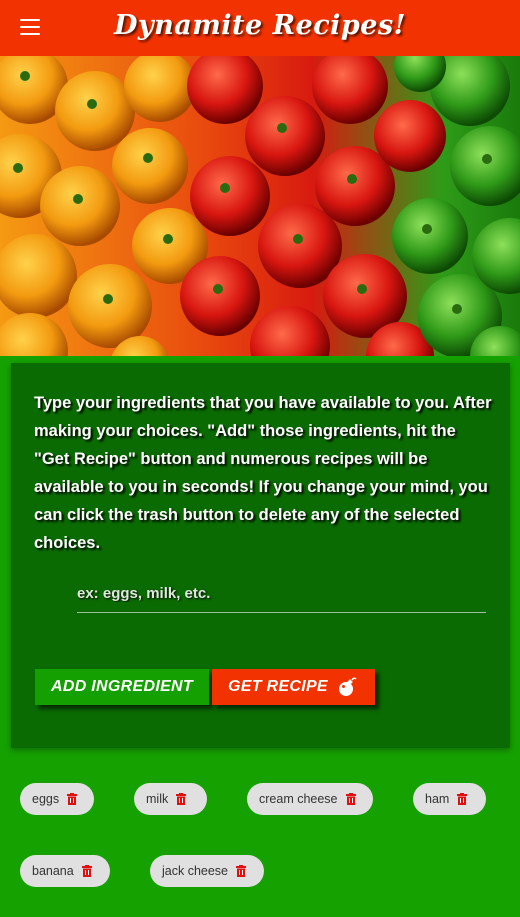 This screenshot has width=520, height=917. What do you see at coordinates (53, 871) in the screenshot?
I see `chip-label: banana` at bounding box center [53, 871].